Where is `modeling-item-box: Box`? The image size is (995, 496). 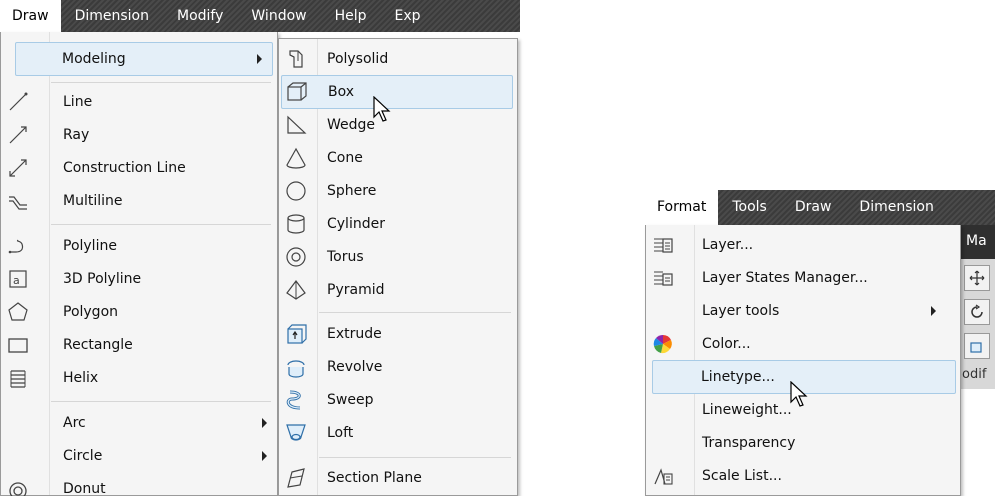
modeling-item-box: Box is located at coordinates (397, 92).